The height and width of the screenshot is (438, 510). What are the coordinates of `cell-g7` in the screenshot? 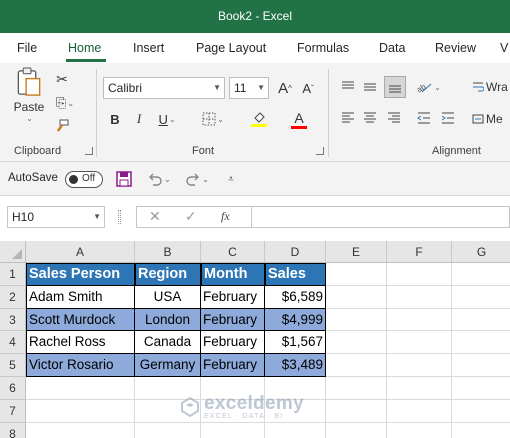 It's located at (481, 411).